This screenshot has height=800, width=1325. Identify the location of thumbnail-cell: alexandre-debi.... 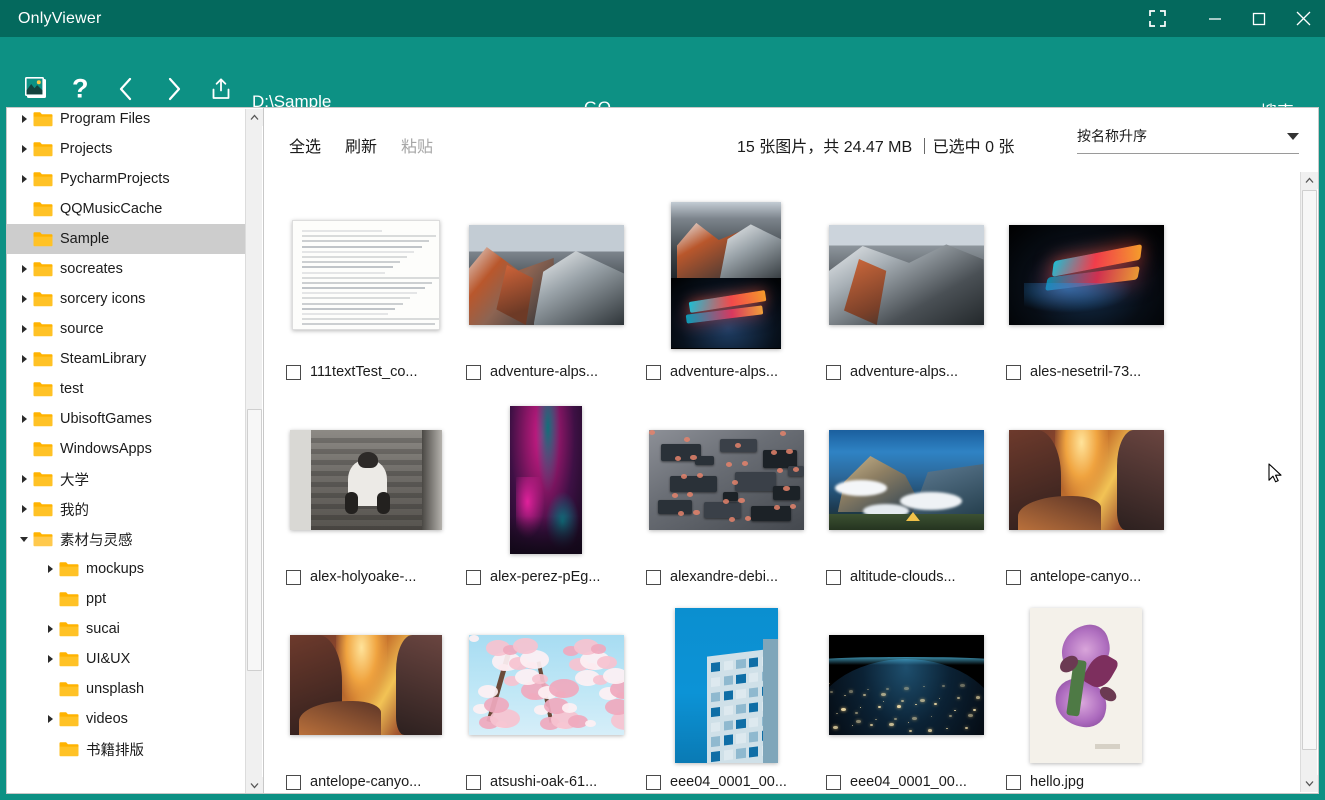
(726, 482).